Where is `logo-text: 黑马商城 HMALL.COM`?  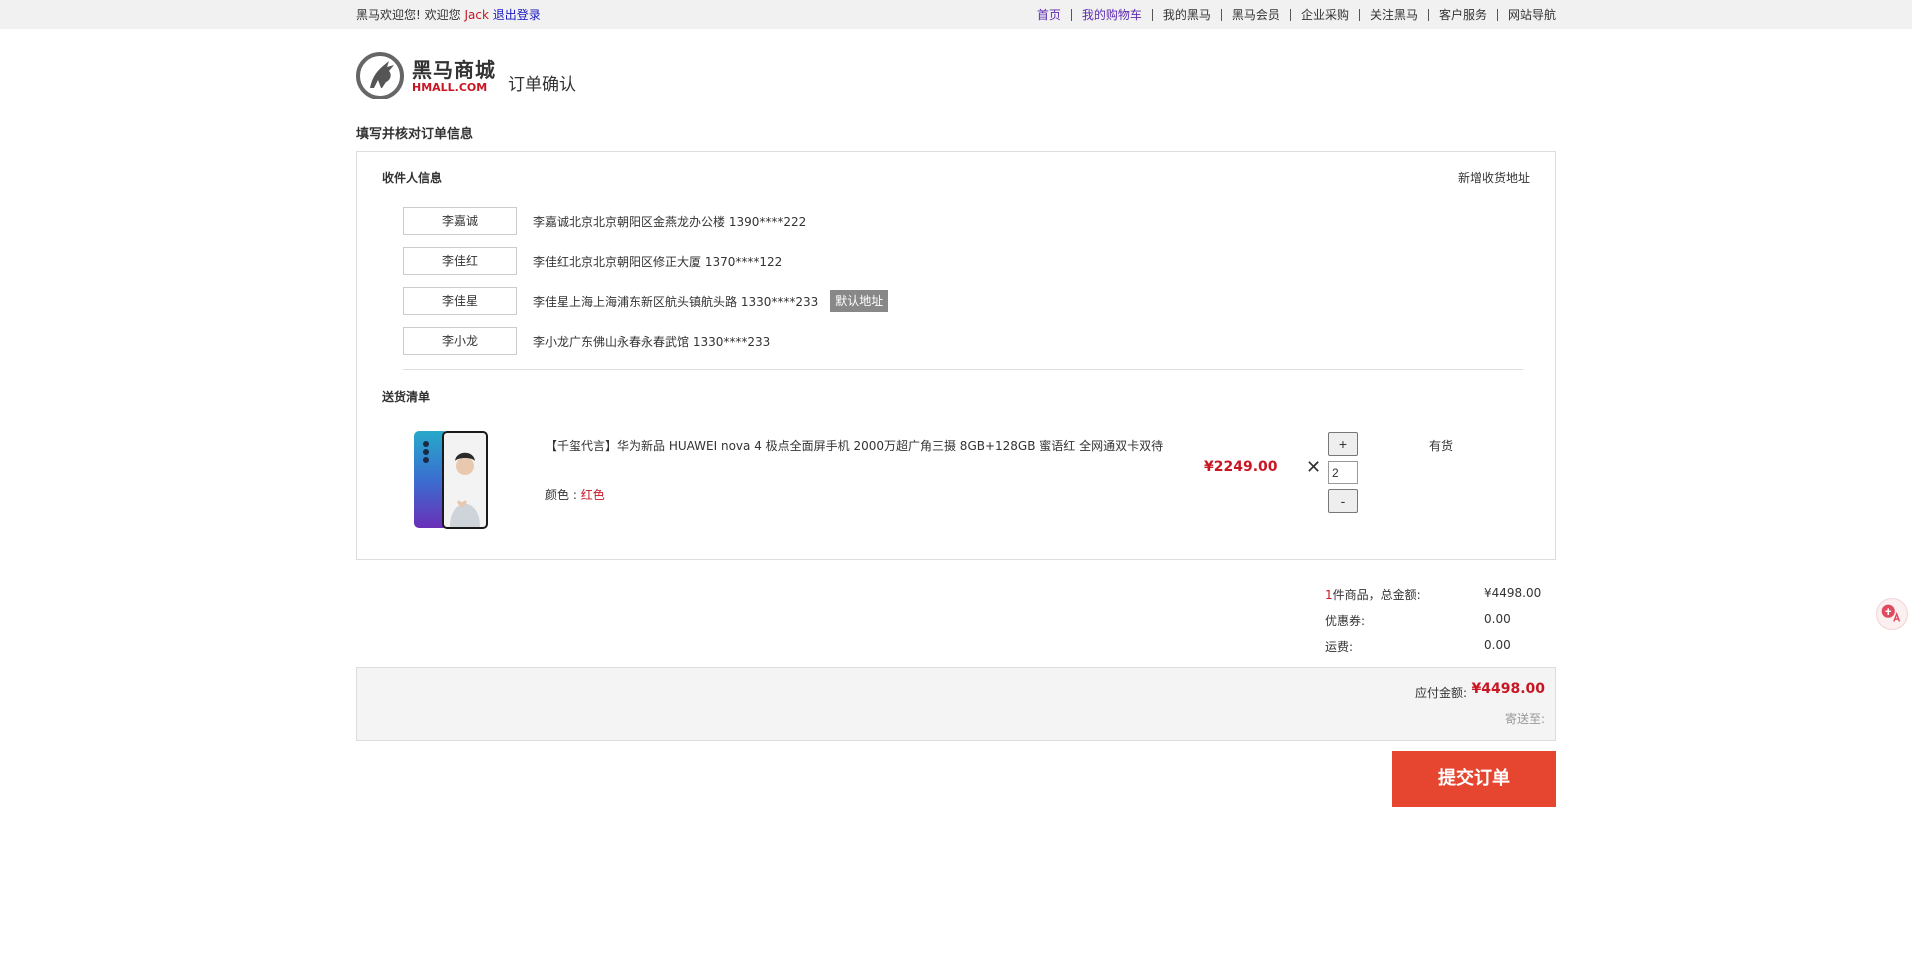
logo-text: 黑马商城 HMALL.COM is located at coordinates (454, 76).